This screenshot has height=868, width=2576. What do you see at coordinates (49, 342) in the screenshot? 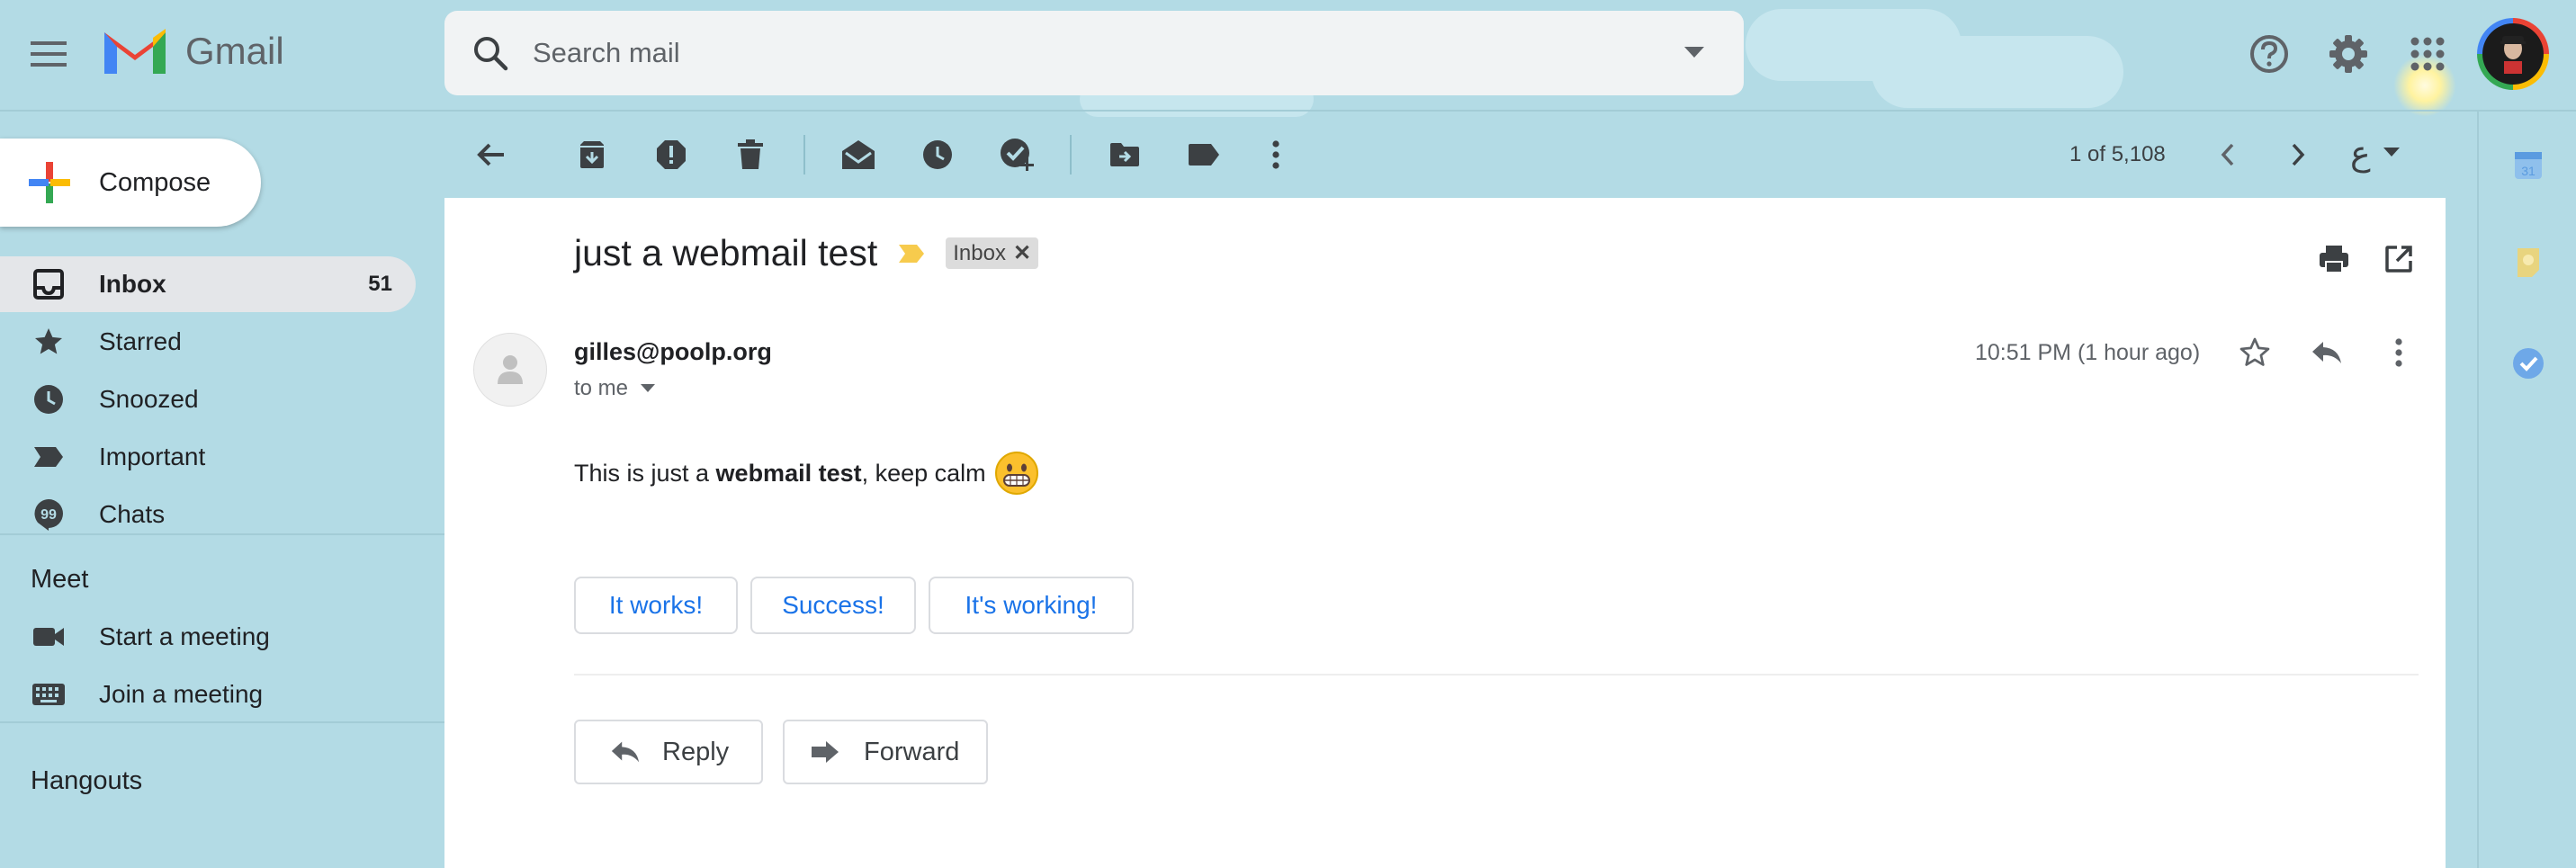
I see `star-icon` at bounding box center [49, 342].